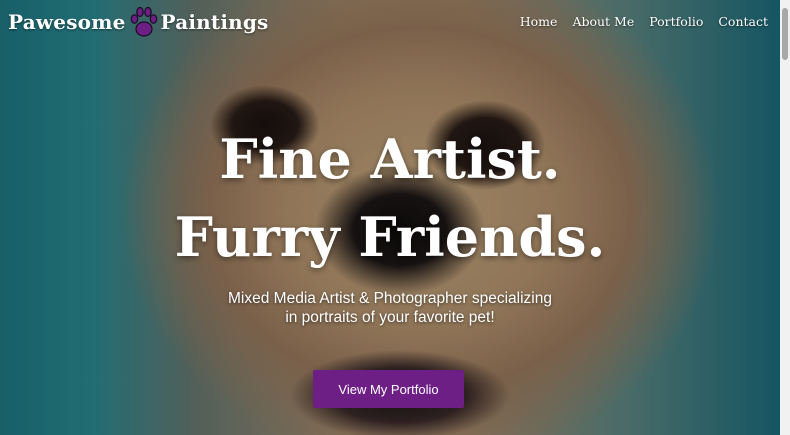 The image size is (790, 435). Describe the element at coordinates (743, 21) in the screenshot. I see `nav-link-contact: Contact` at that location.